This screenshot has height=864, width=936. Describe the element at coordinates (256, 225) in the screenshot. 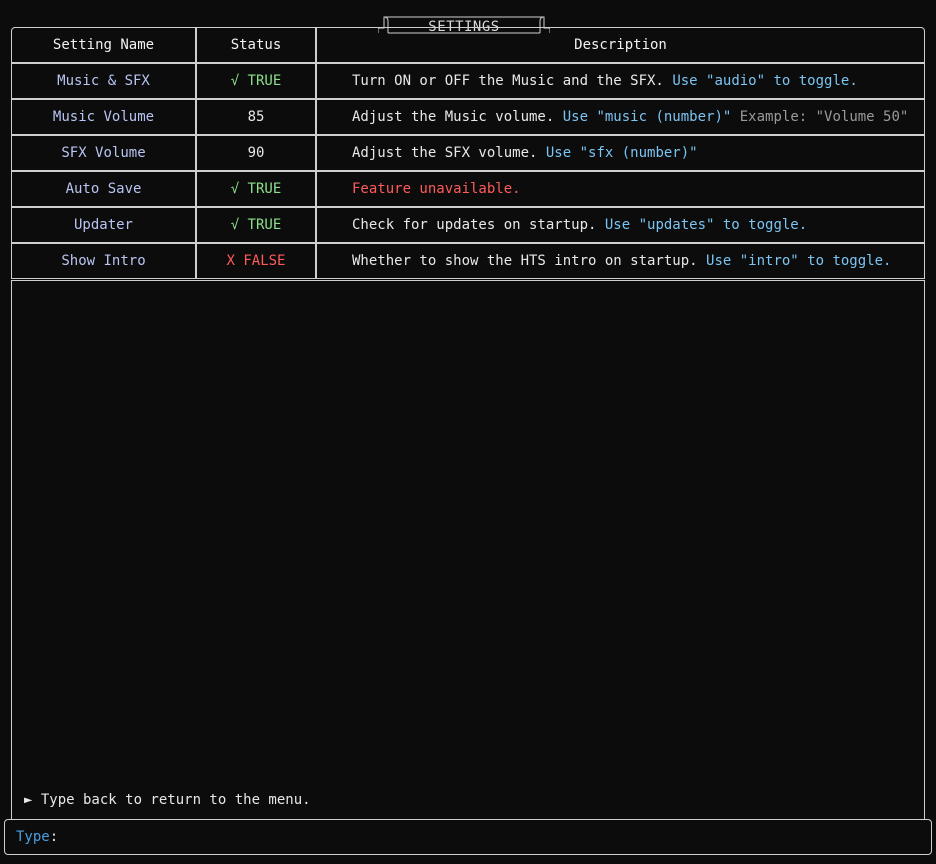

I see `row-updater-status: √ TRUE` at that location.